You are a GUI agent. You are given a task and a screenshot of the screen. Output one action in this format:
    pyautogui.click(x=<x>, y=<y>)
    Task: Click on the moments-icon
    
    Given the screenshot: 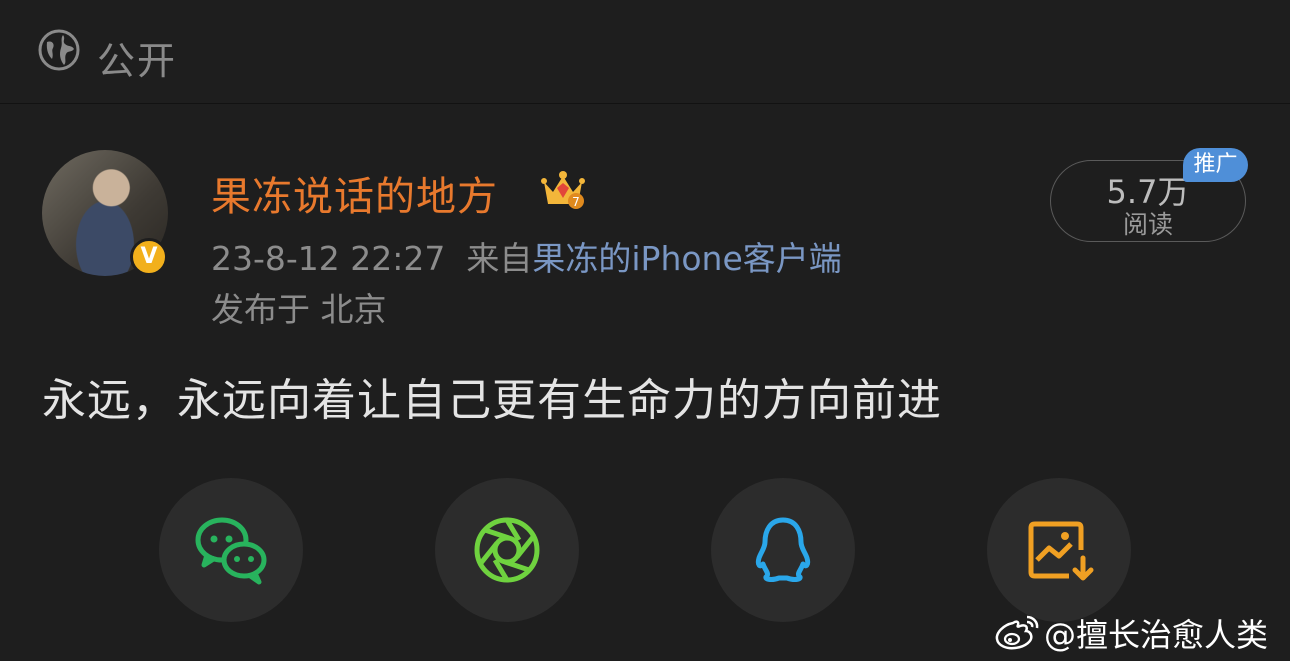 What is the action you would take?
    pyautogui.click(x=507, y=550)
    